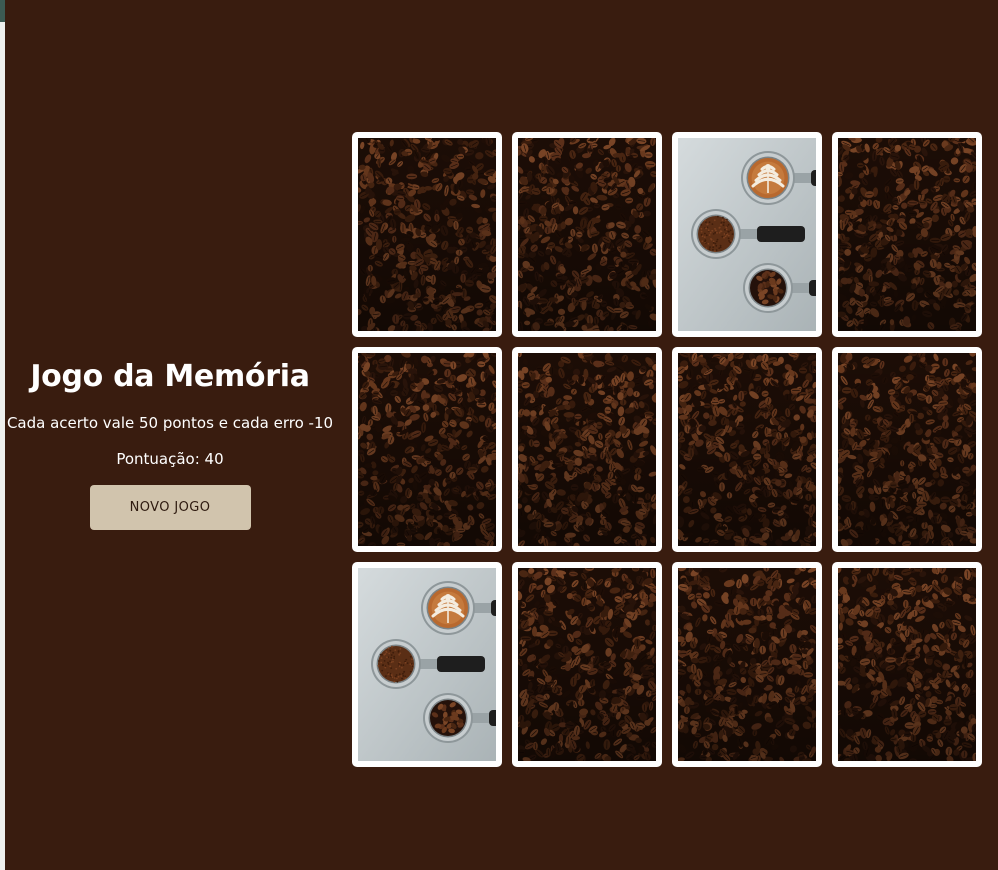 This screenshot has width=998, height=870. I want to click on new-game-button: NOVO JOGO, so click(170, 507).